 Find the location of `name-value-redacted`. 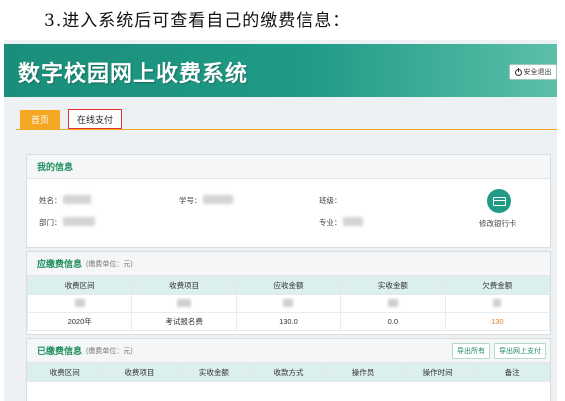

name-value-redacted is located at coordinates (77, 199).